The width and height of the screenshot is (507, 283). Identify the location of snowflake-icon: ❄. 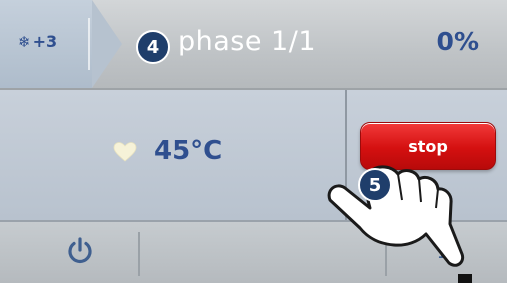
(24, 42).